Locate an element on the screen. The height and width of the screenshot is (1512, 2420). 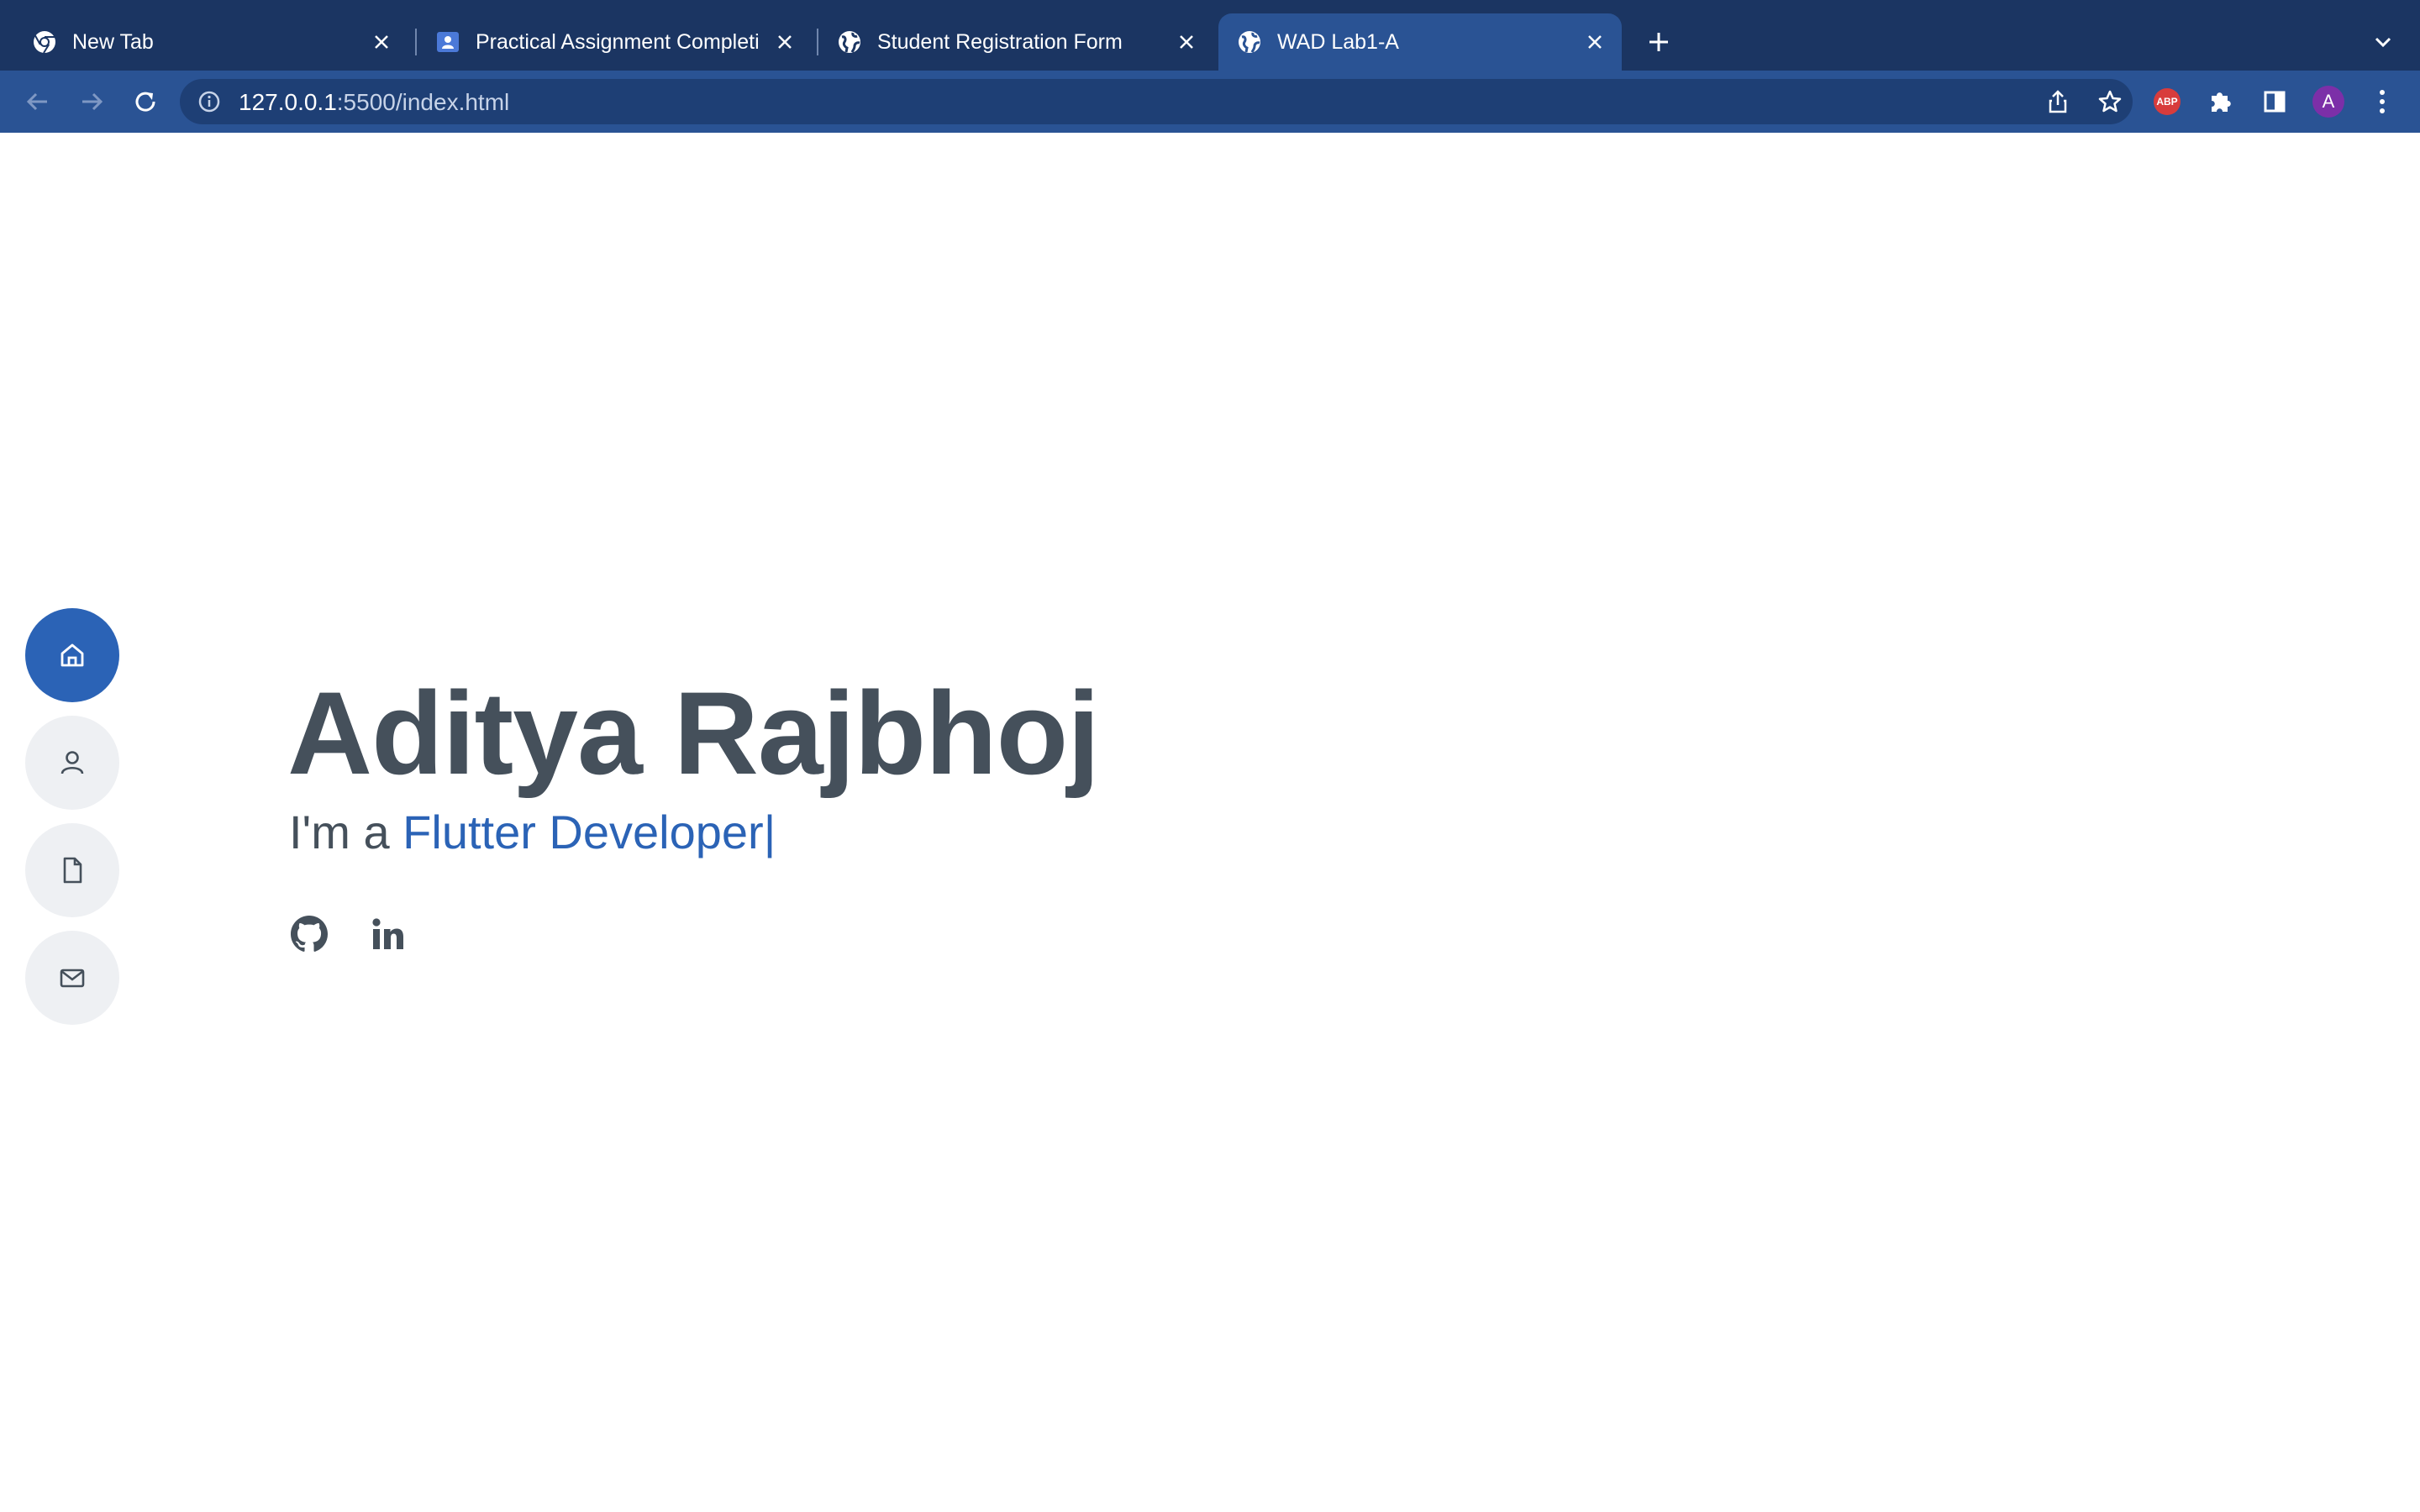
browser-menu-button is located at coordinates (2383, 101).